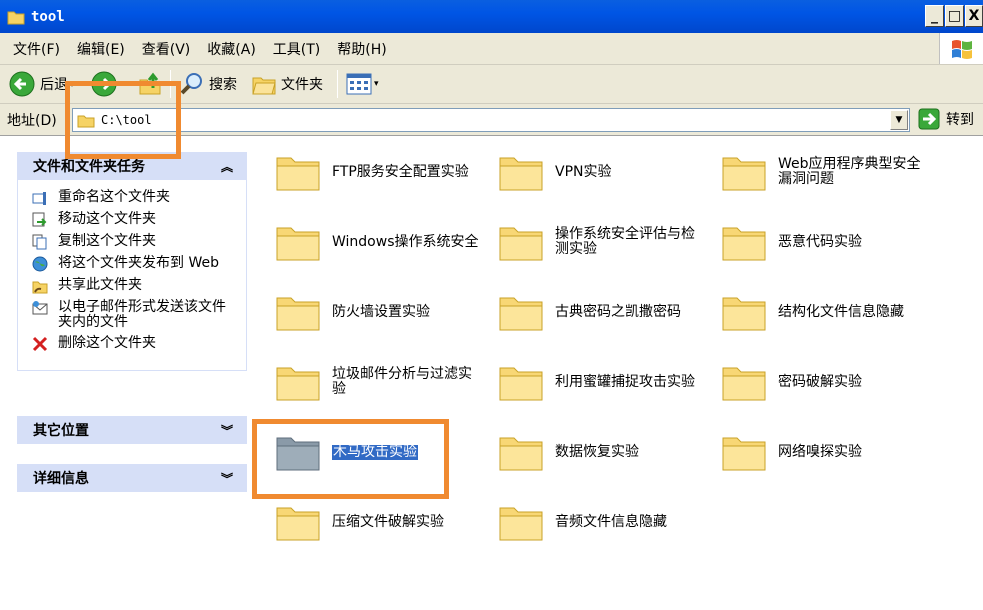  I want to click on forward-arrow-icon, so click(104, 84).